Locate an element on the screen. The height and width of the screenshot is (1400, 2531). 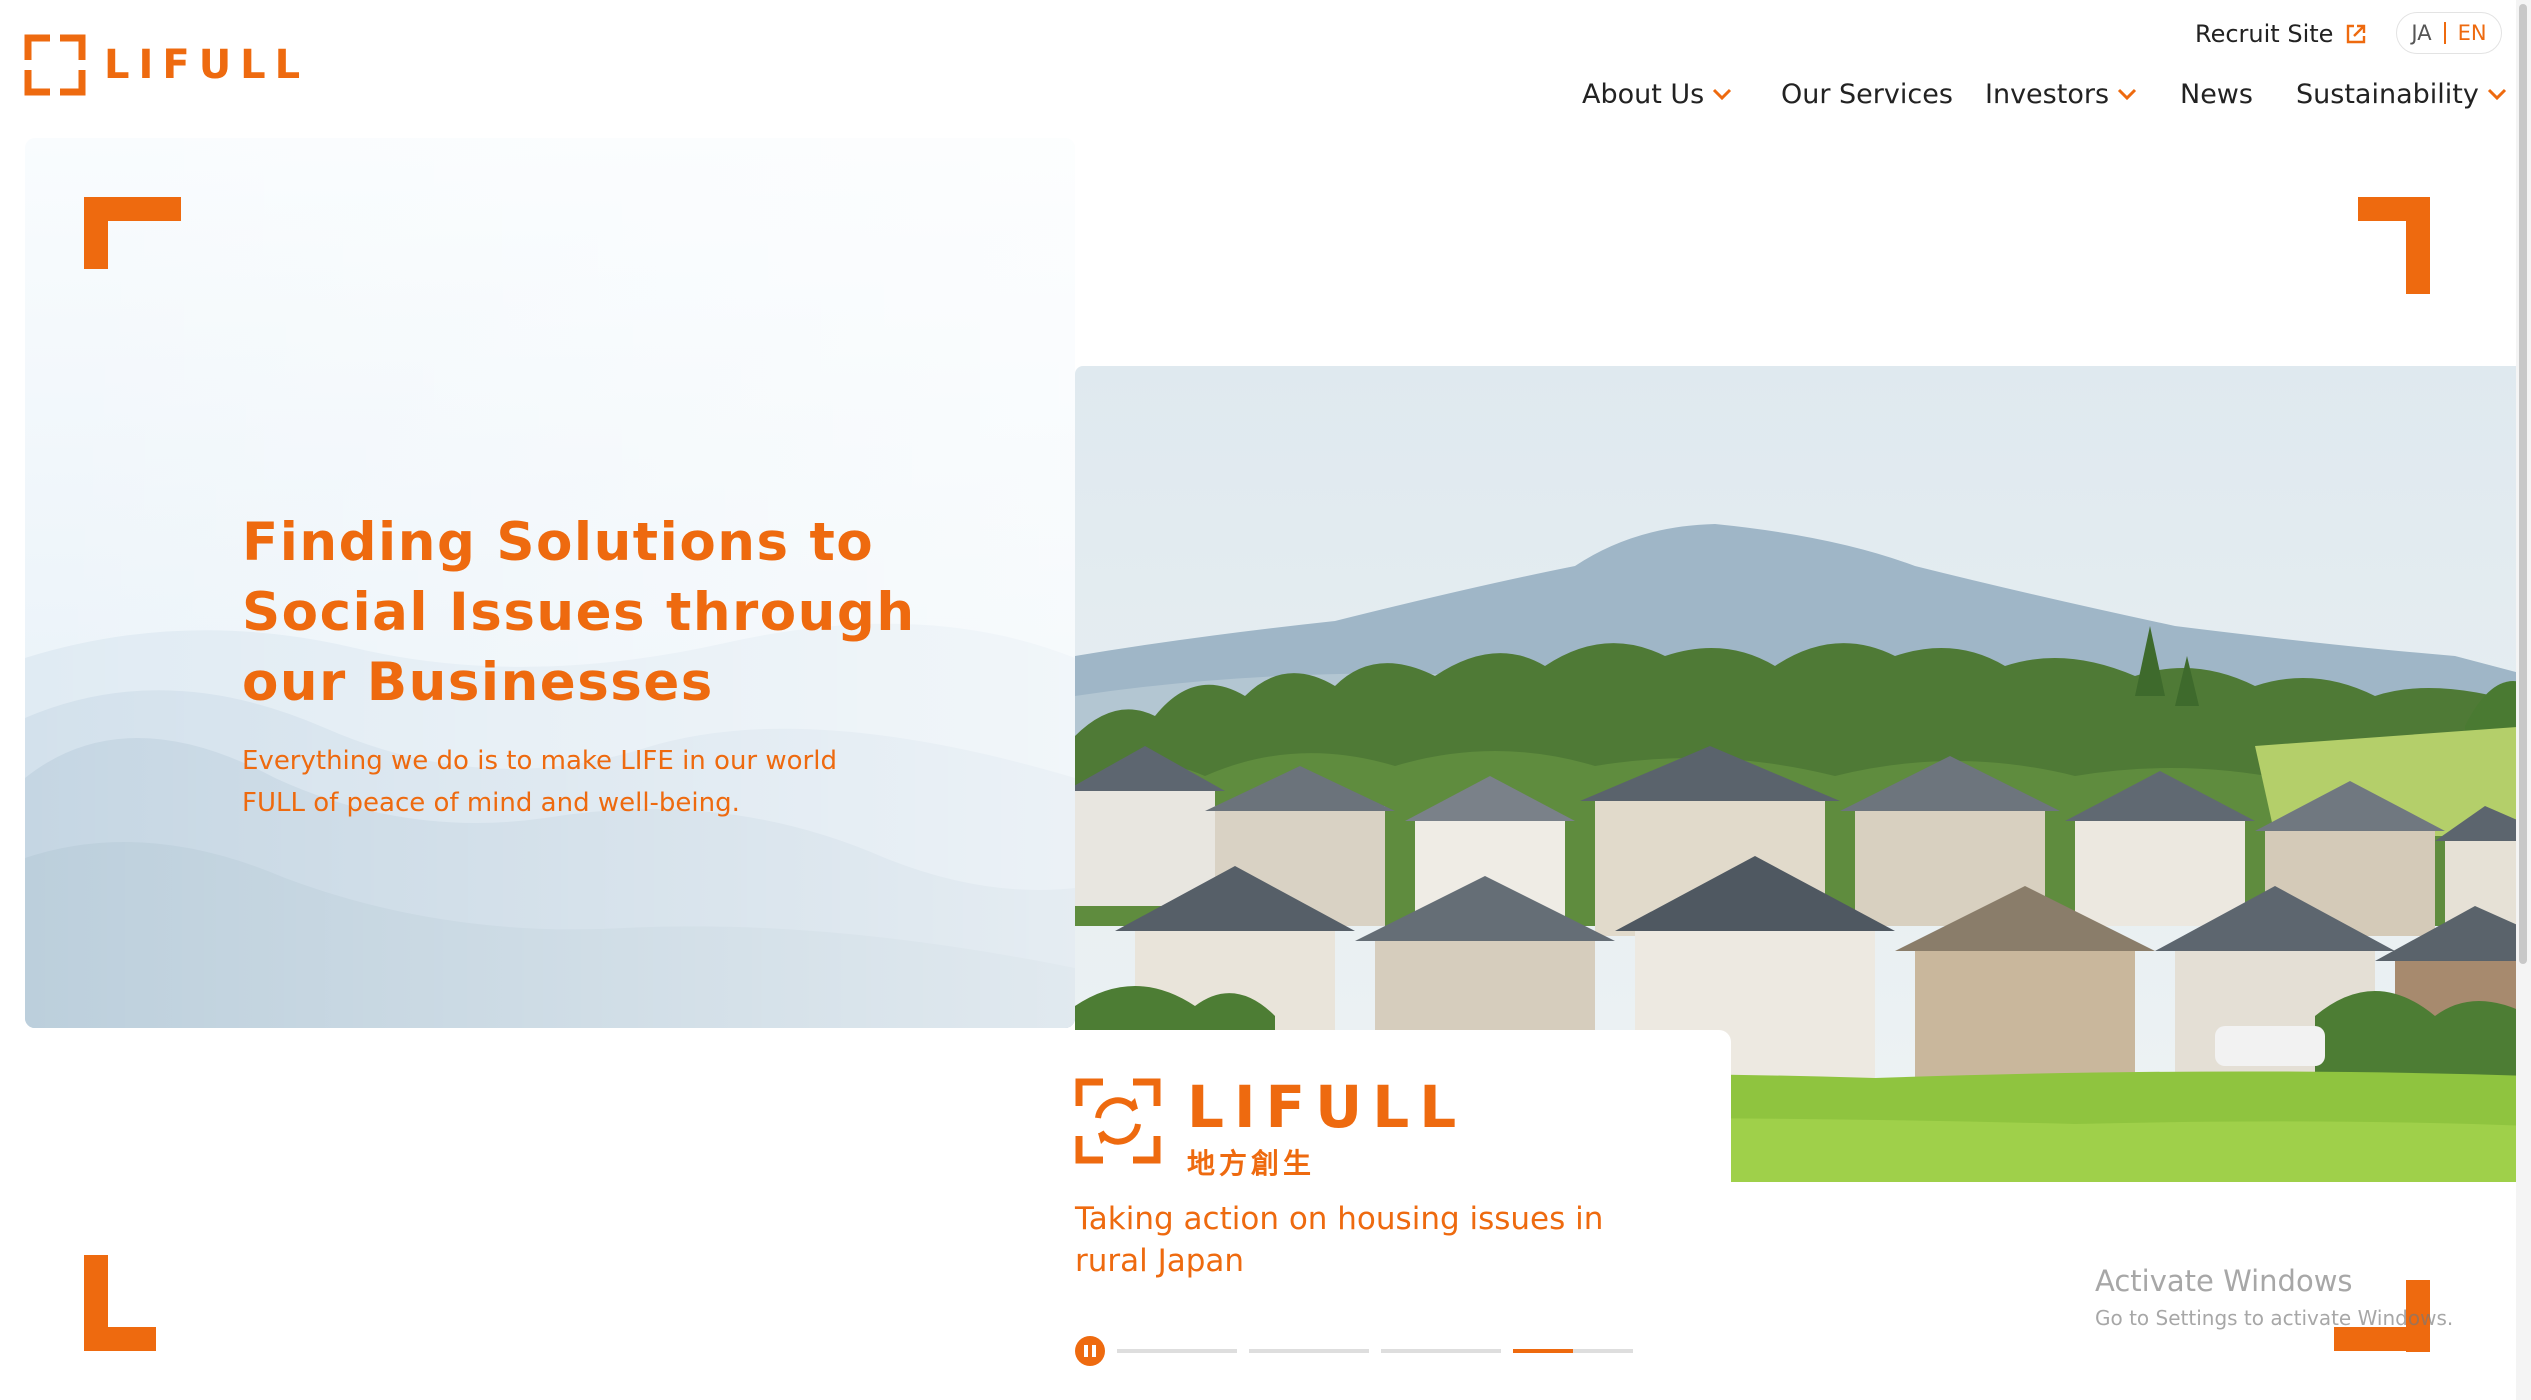
corner-bracket-bottom-left is located at coordinates (120, 1339).